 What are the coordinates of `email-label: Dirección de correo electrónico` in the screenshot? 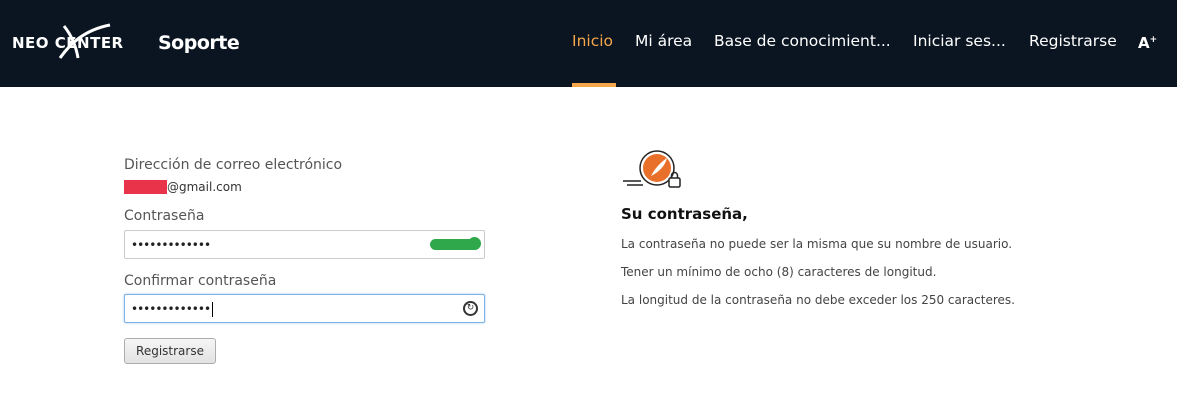 It's located at (233, 165).